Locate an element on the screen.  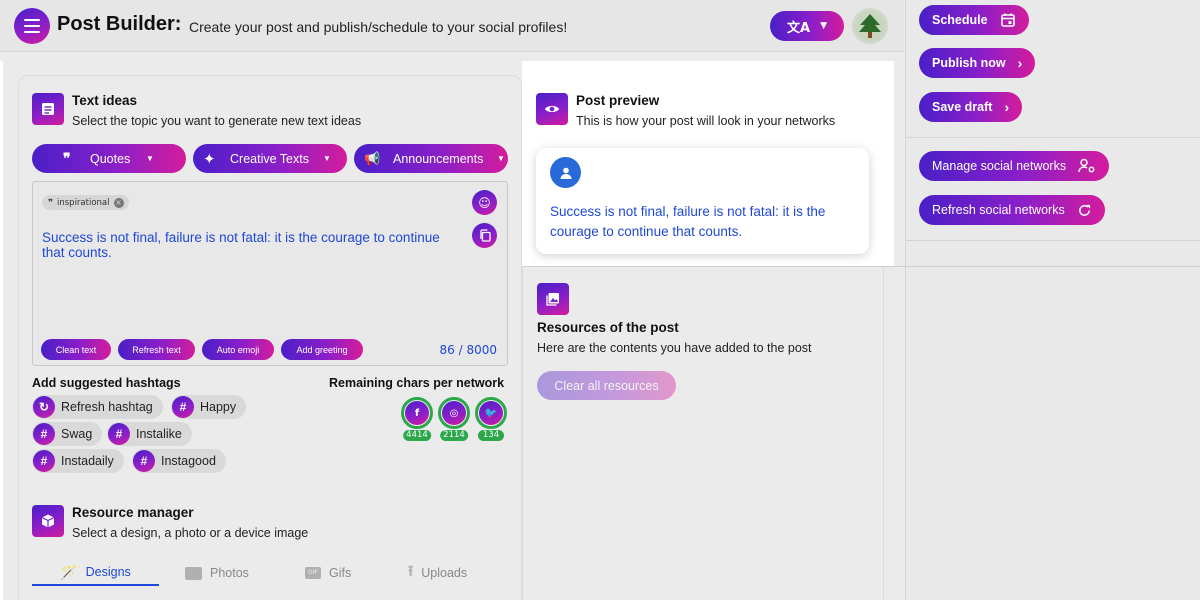
tab-photos: Photos is located at coordinates (217, 573).